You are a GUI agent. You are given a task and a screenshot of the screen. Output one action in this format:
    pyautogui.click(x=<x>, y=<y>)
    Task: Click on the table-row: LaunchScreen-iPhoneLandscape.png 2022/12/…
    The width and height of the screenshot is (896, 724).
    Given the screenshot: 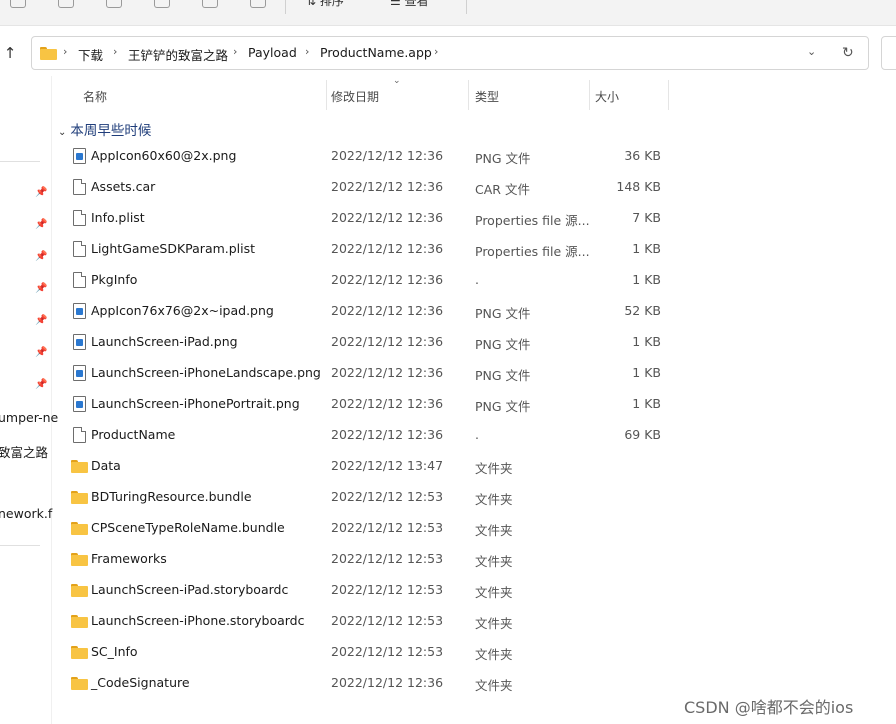 What is the action you would take?
    pyautogui.click(x=372, y=373)
    